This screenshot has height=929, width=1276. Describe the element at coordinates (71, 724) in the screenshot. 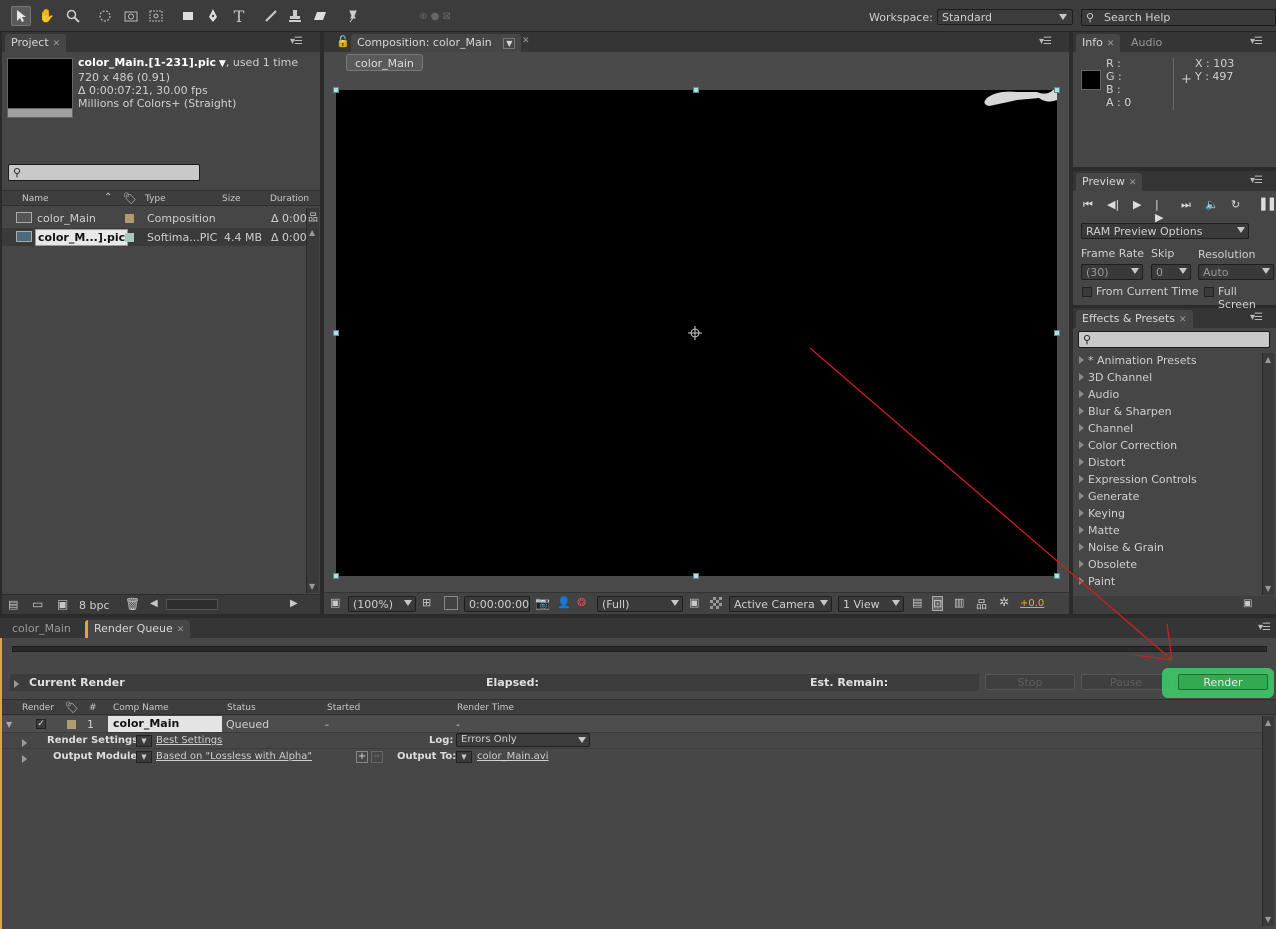

I see `label-color-swatch` at that location.